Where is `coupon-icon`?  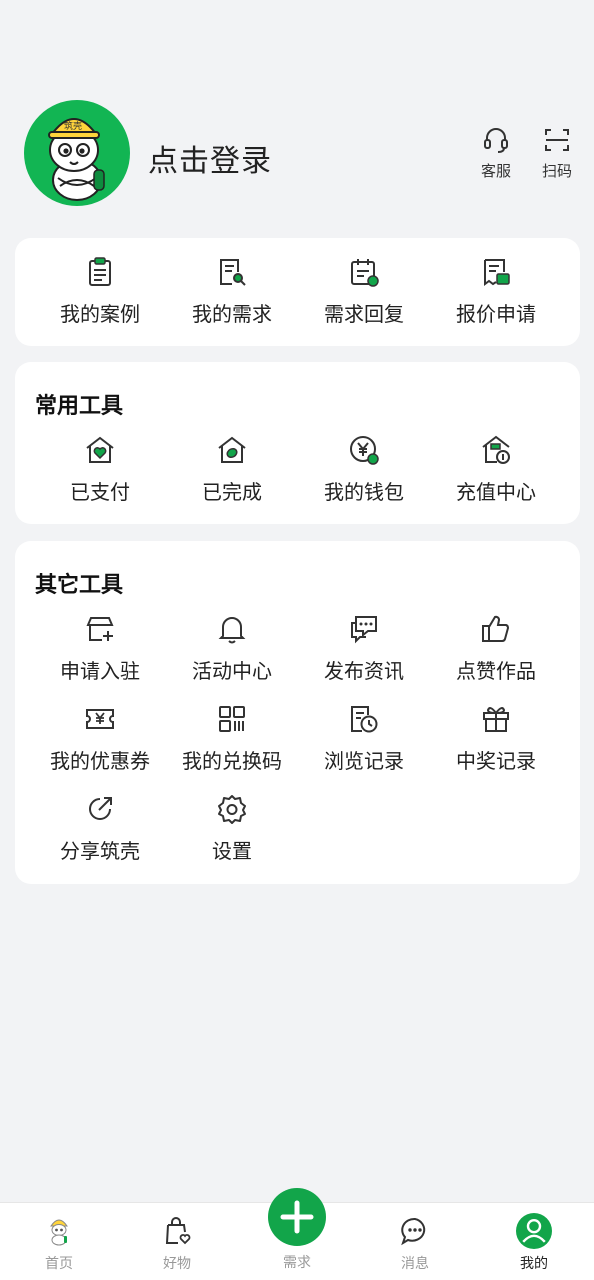
coupon-icon is located at coordinates (100, 719).